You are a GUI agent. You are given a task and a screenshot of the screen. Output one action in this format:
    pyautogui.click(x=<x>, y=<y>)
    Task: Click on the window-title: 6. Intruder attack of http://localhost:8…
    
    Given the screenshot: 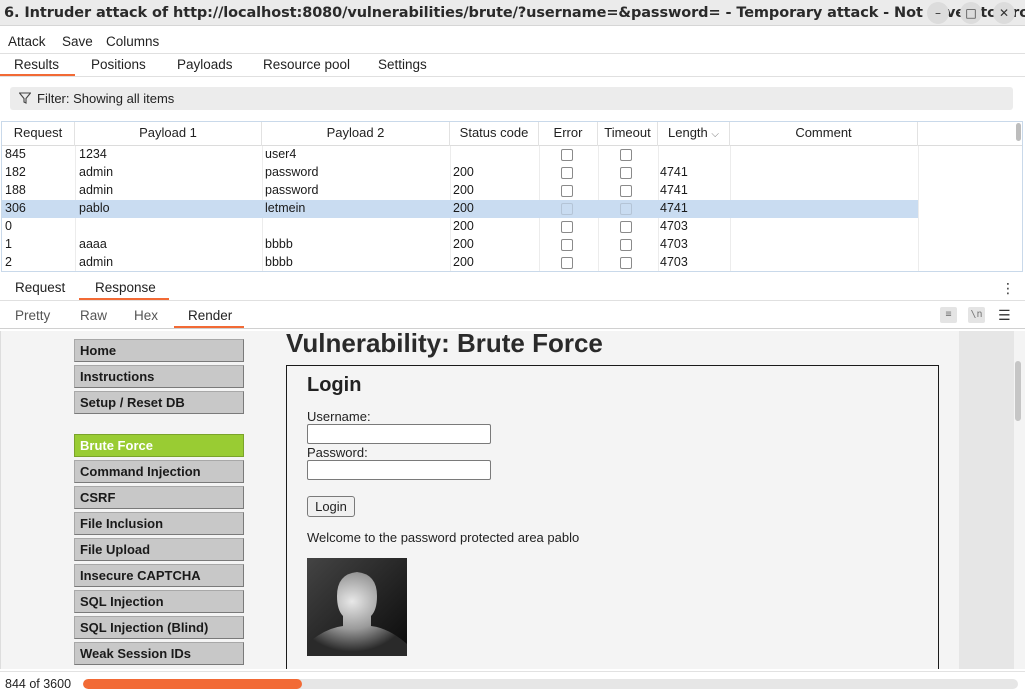 What is the action you would take?
    pyautogui.click(x=514, y=13)
    